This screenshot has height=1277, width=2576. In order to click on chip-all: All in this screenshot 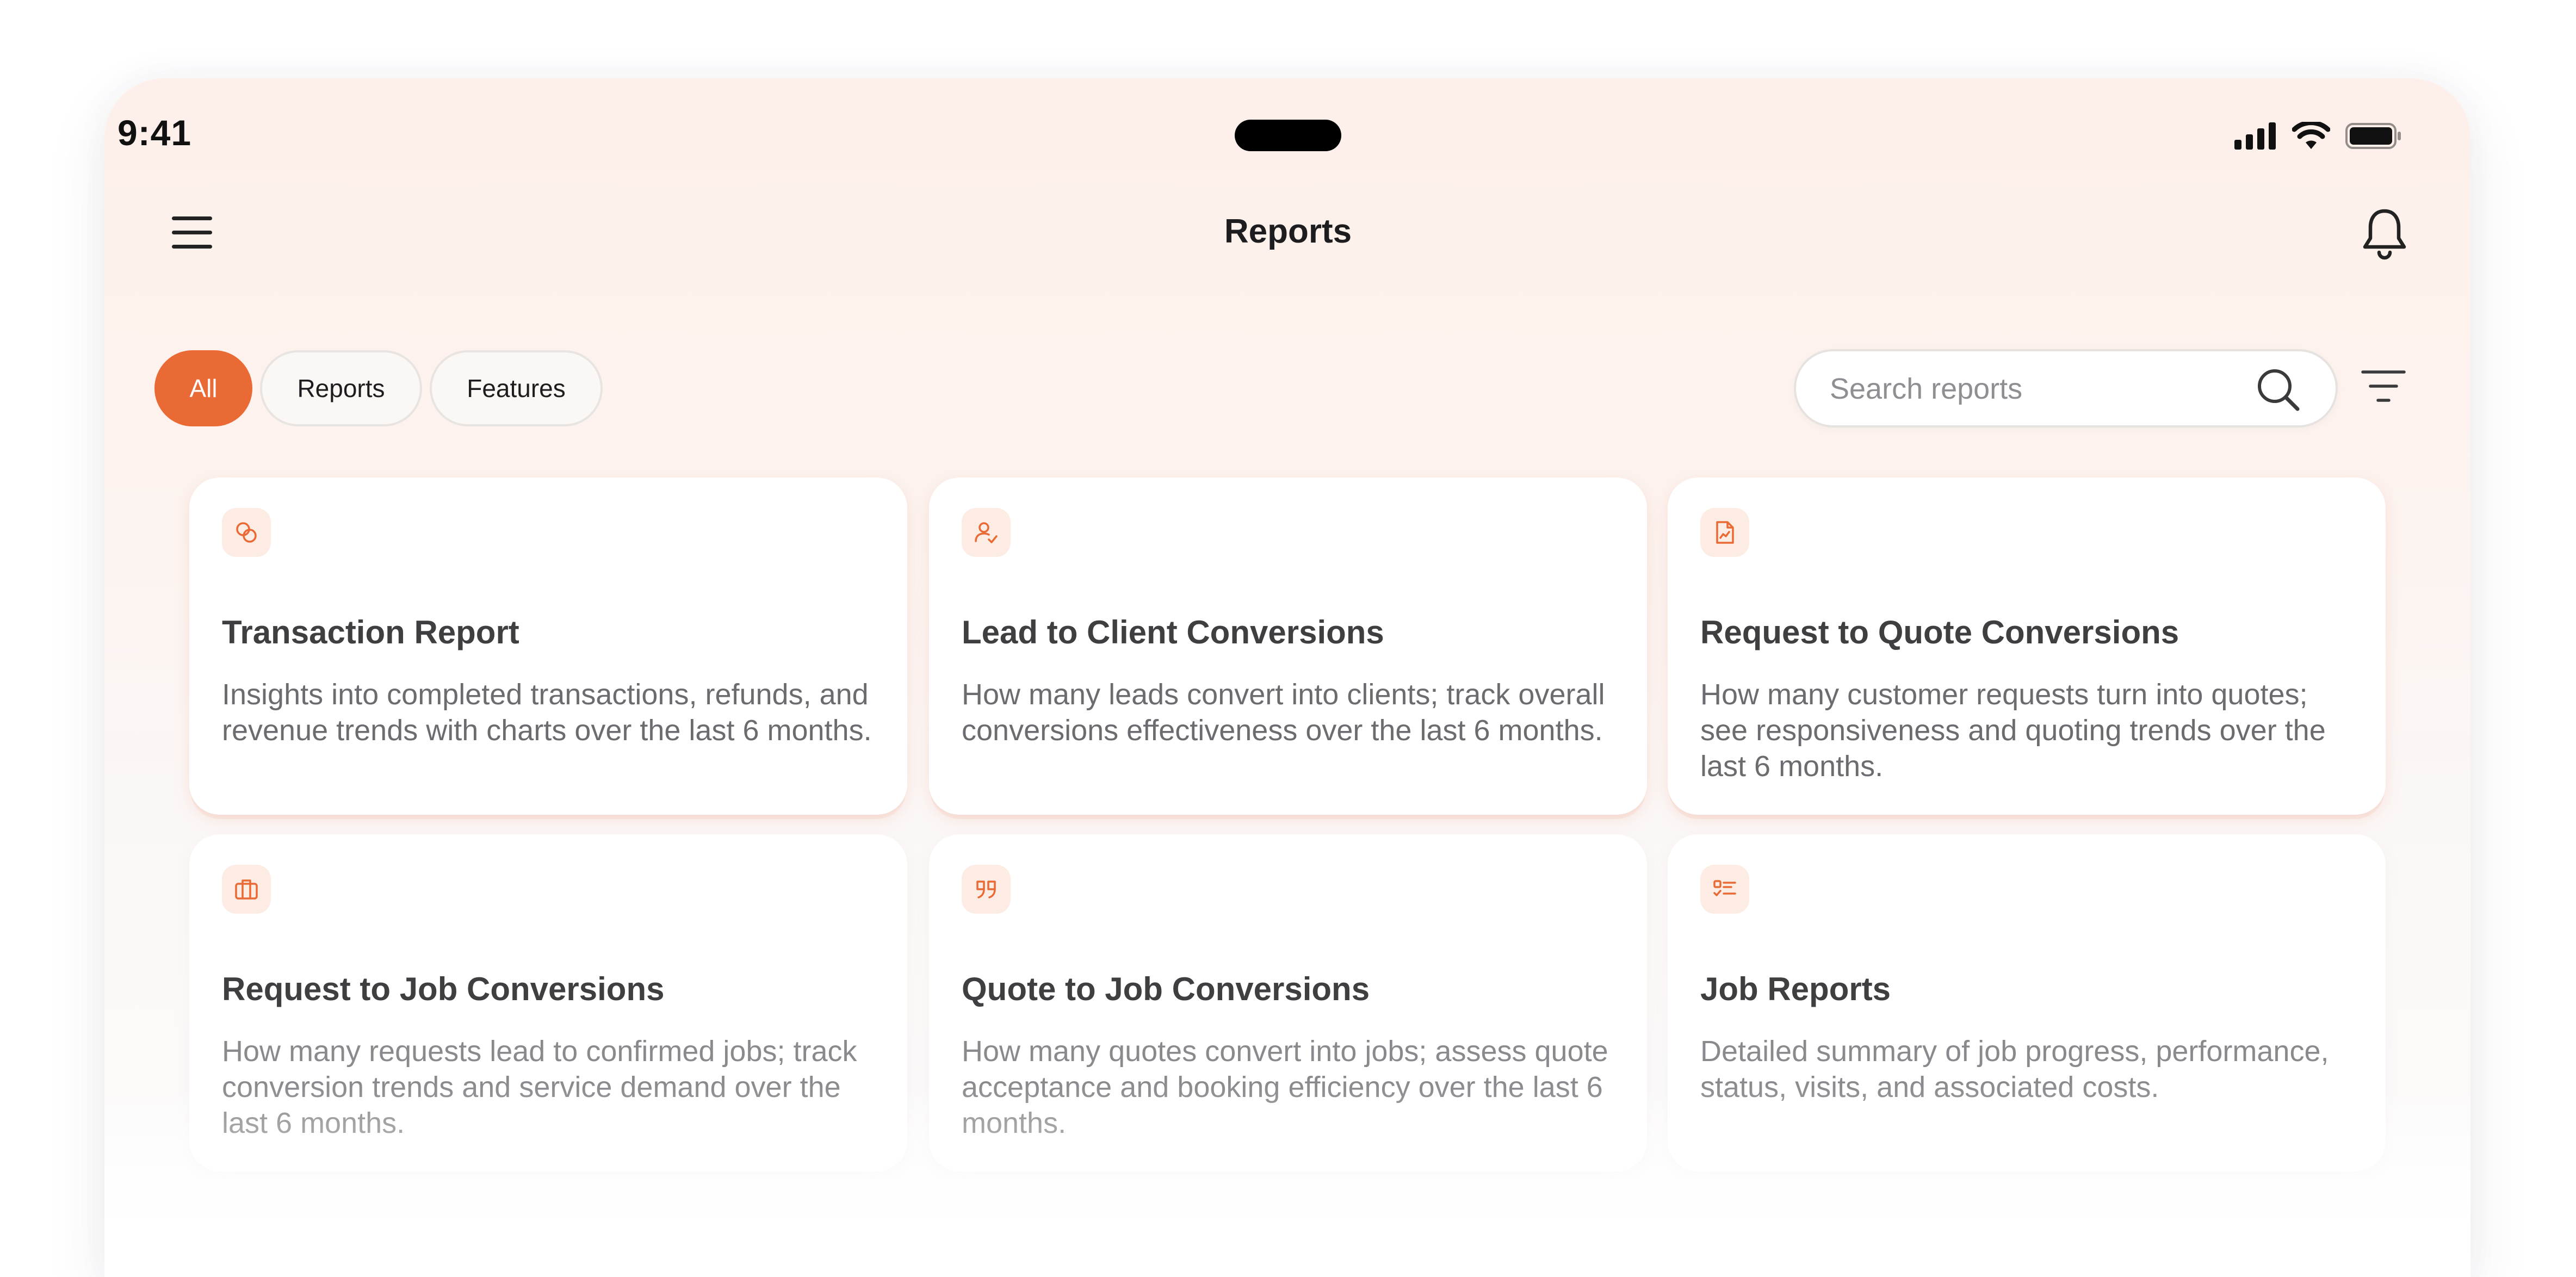, I will do `click(203, 388)`.